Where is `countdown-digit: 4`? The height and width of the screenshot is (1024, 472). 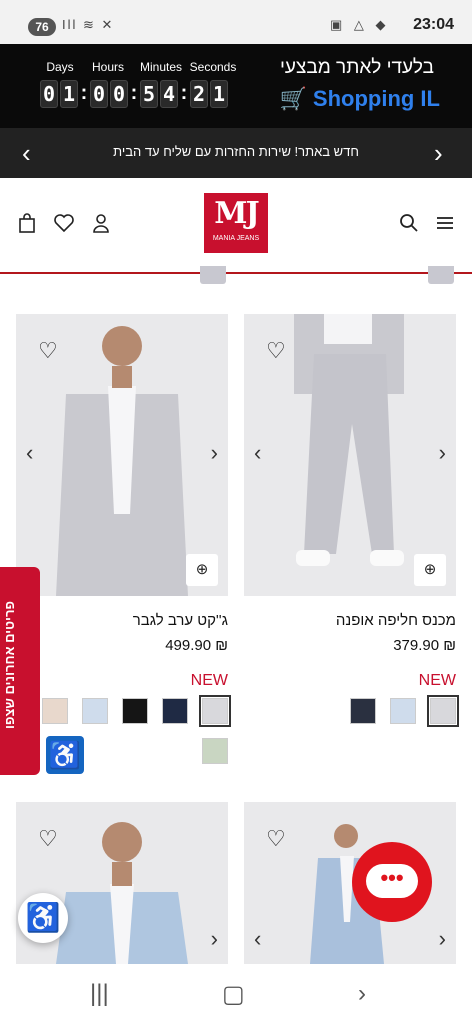
countdown-digit: 4 is located at coordinates (169, 94).